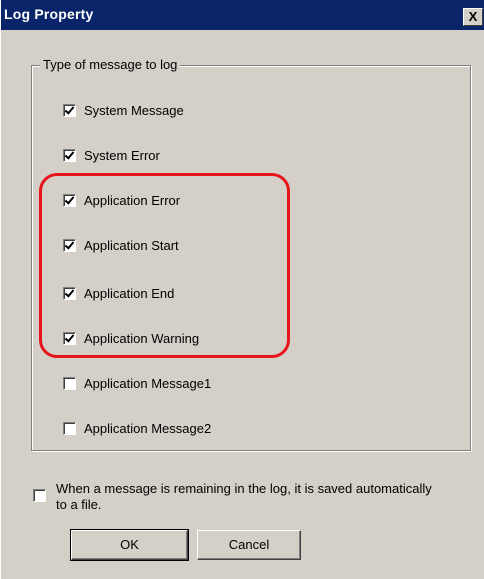 The width and height of the screenshot is (484, 579). I want to click on checkbox-label: Application End, so click(129, 293).